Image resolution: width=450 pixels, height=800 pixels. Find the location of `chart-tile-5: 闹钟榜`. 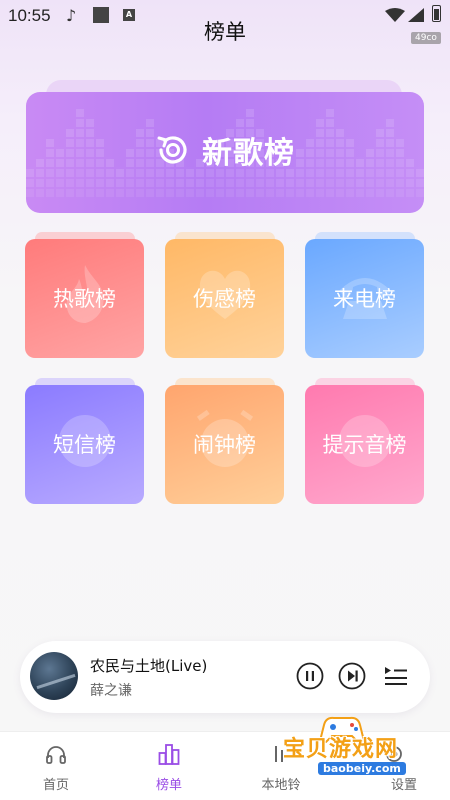

chart-tile-5: 闹钟榜 is located at coordinates (224, 444).